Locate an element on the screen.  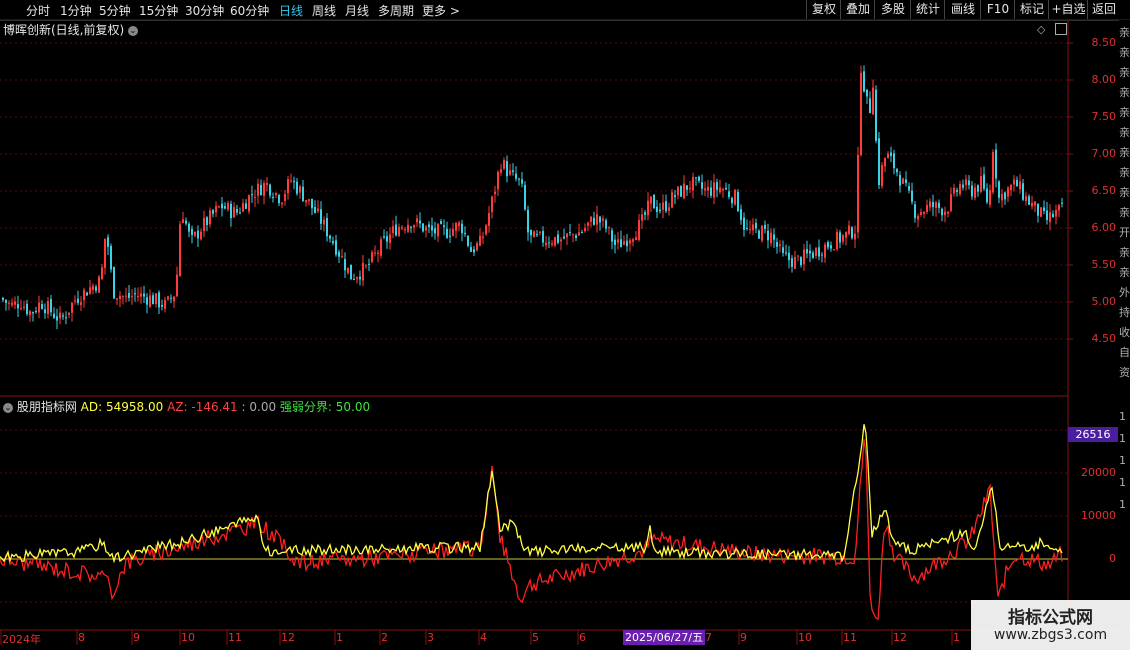
date-tick-label: 2 is located at coordinates (384, 637).